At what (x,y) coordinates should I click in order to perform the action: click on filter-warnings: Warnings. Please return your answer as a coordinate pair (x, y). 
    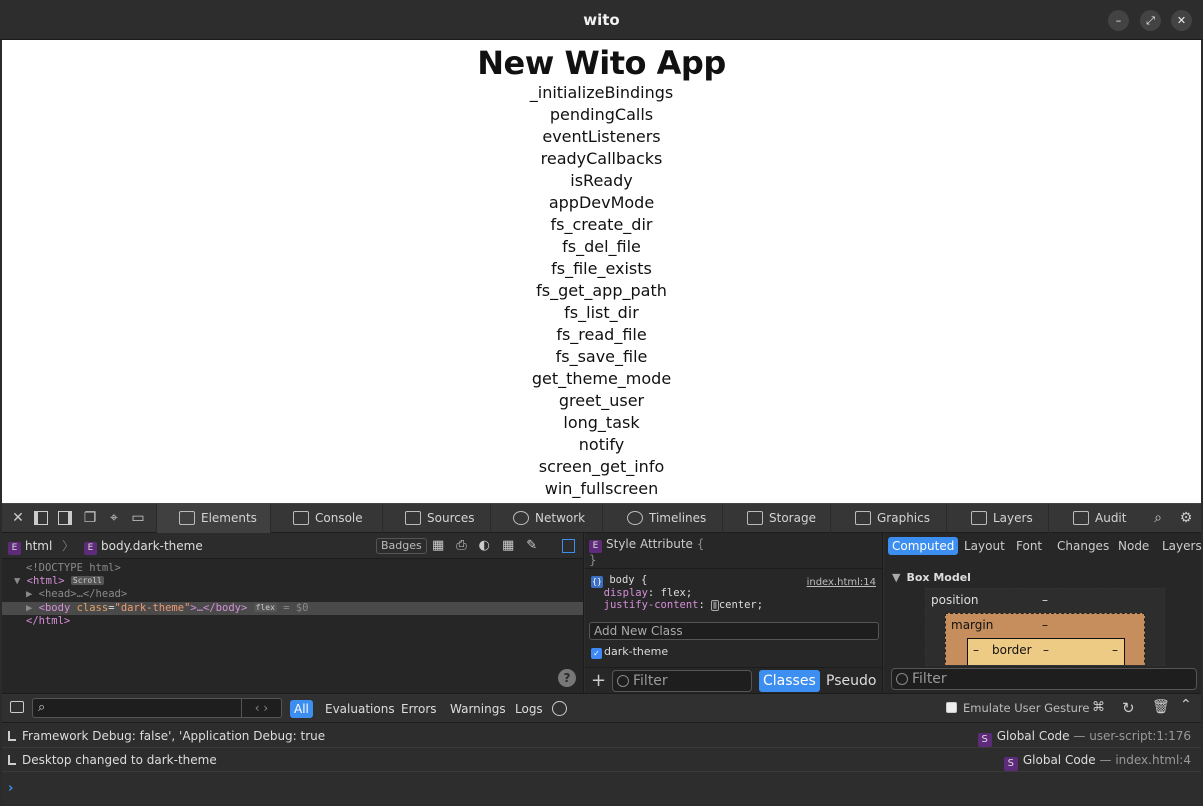
    Looking at the image, I should click on (478, 709).